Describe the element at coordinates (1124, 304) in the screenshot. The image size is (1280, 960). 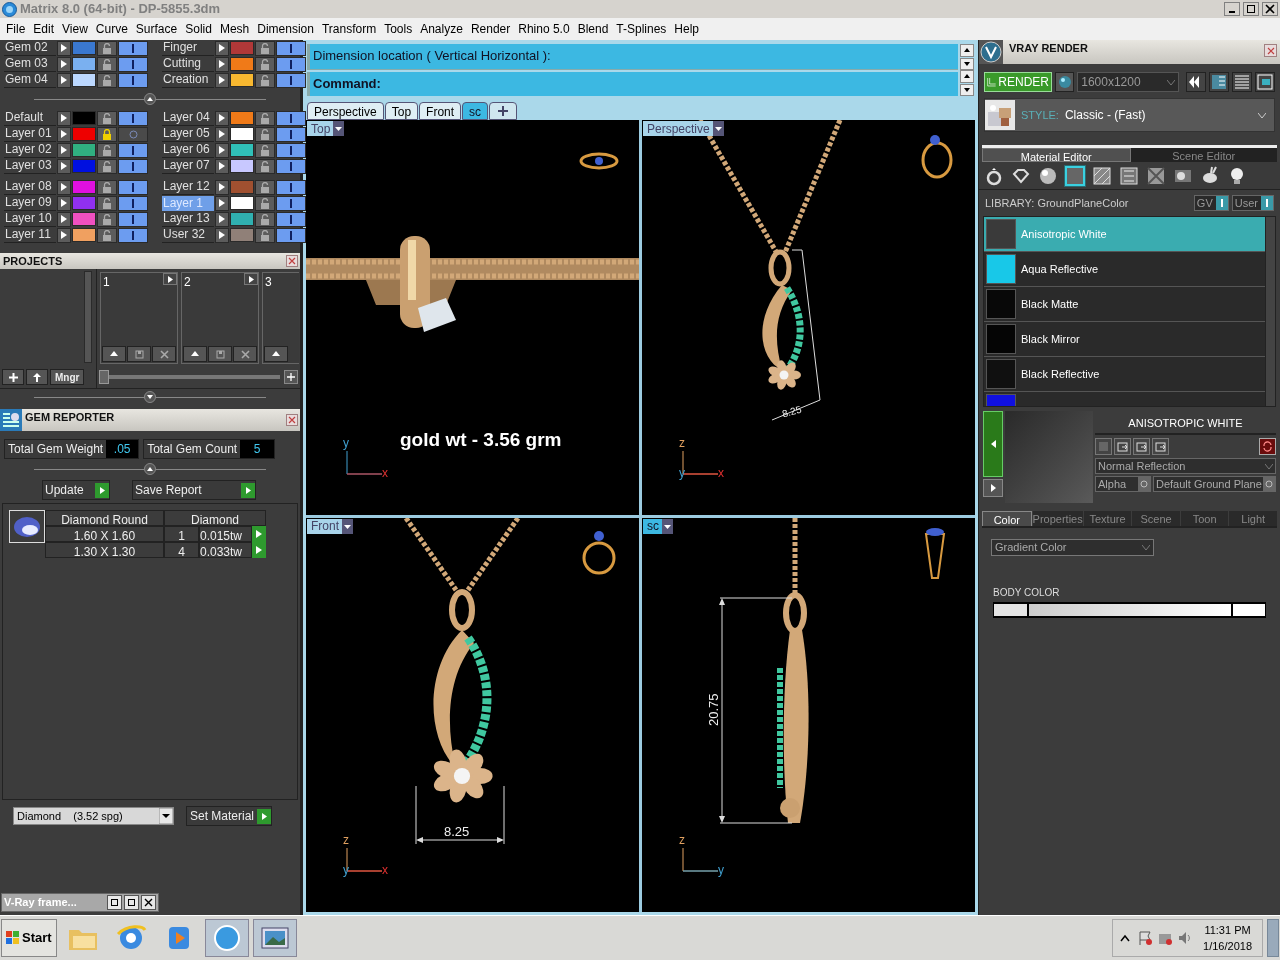
I see `material-row: Black Matte` at that location.